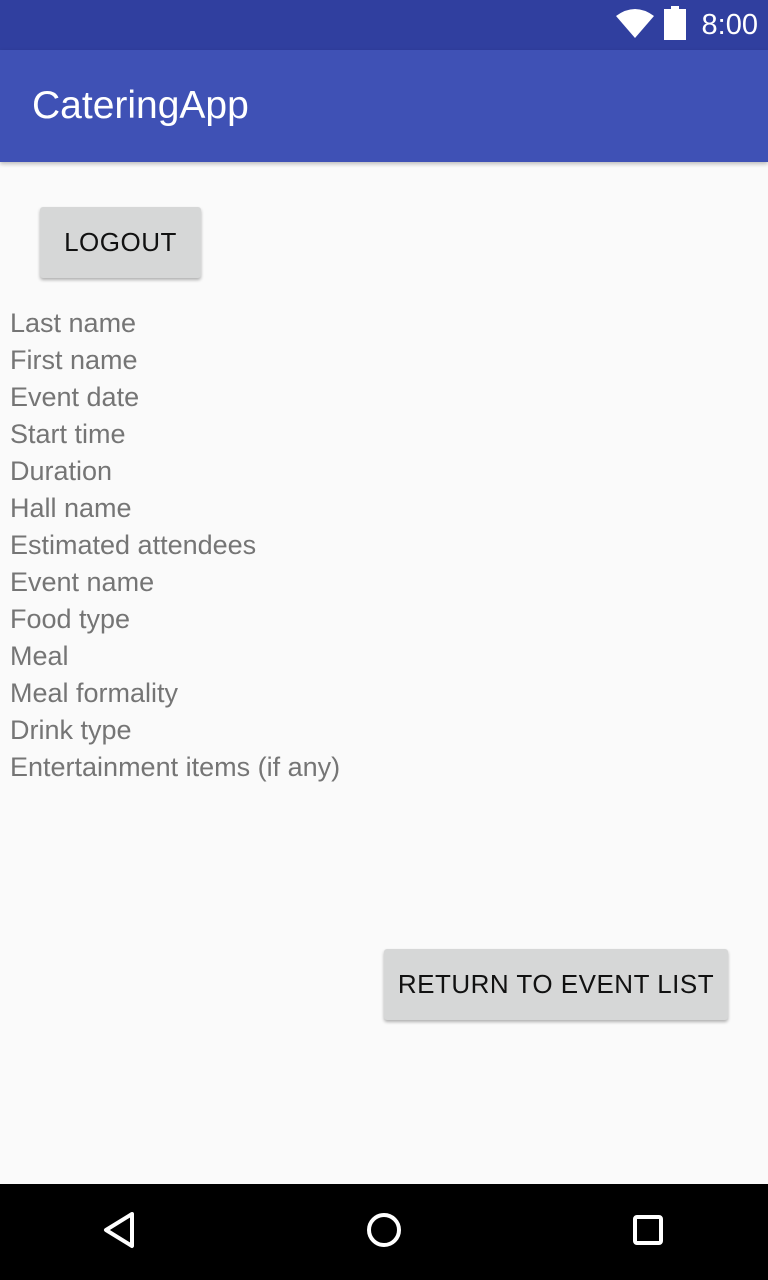 The height and width of the screenshot is (1280, 768). What do you see at coordinates (120, 242) in the screenshot?
I see `logout-button: LOGOUT` at bounding box center [120, 242].